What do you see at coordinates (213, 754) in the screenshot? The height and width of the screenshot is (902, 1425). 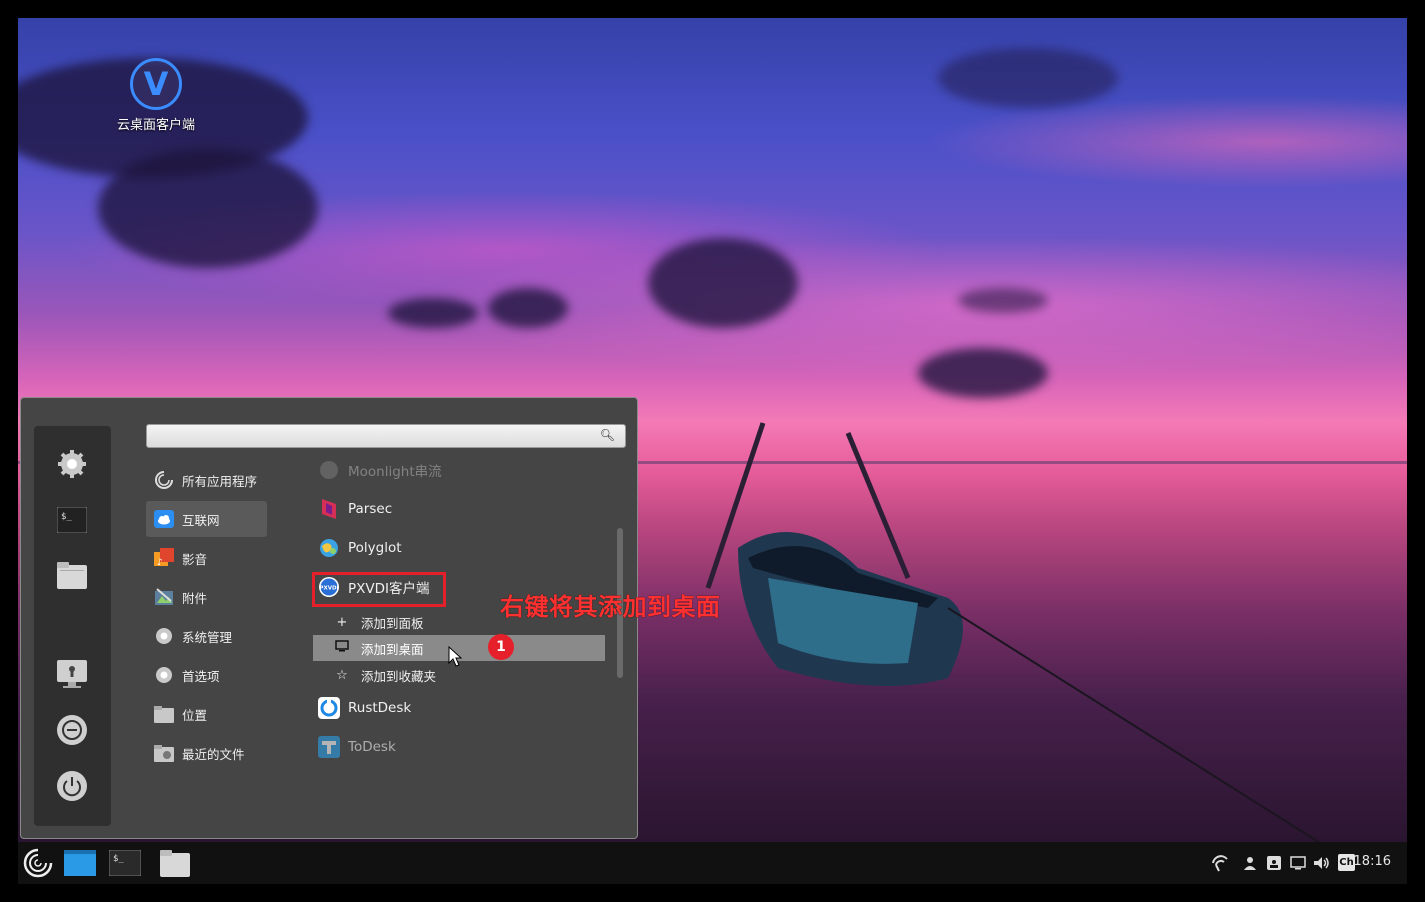 I see `category-label: 最近的文件` at bounding box center [213, 754].